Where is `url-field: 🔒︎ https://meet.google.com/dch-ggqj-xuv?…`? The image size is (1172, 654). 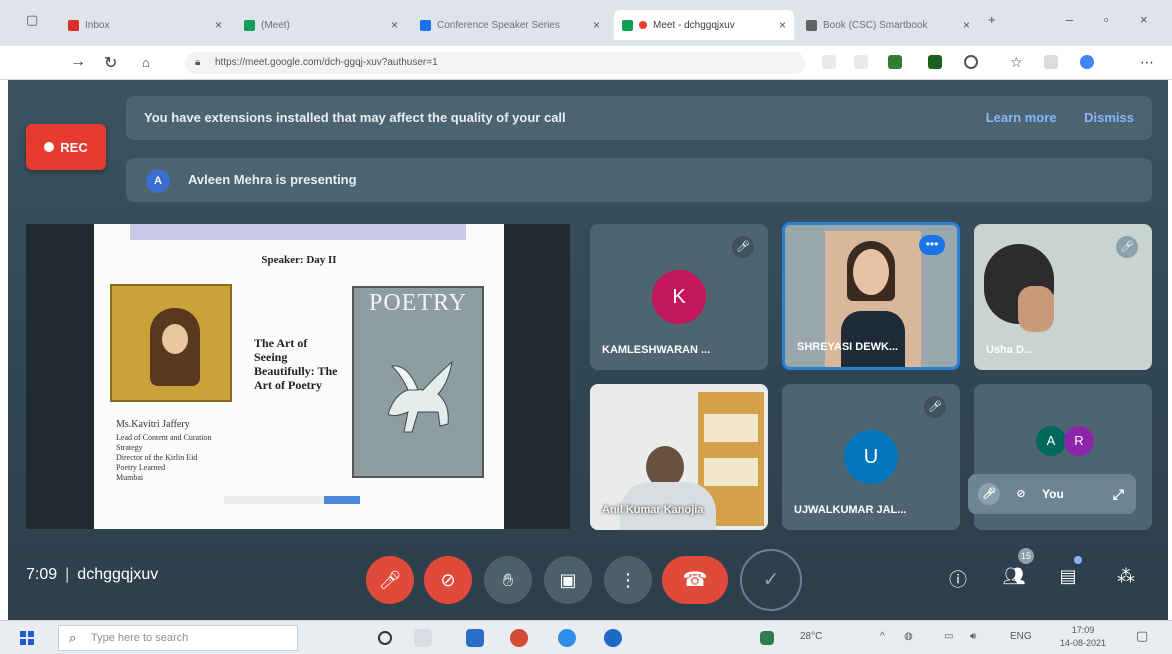
url-field: 🔒︎ https://meet.google.com/dch-ggqj-xuv?… is located at coordinates (495, 63).